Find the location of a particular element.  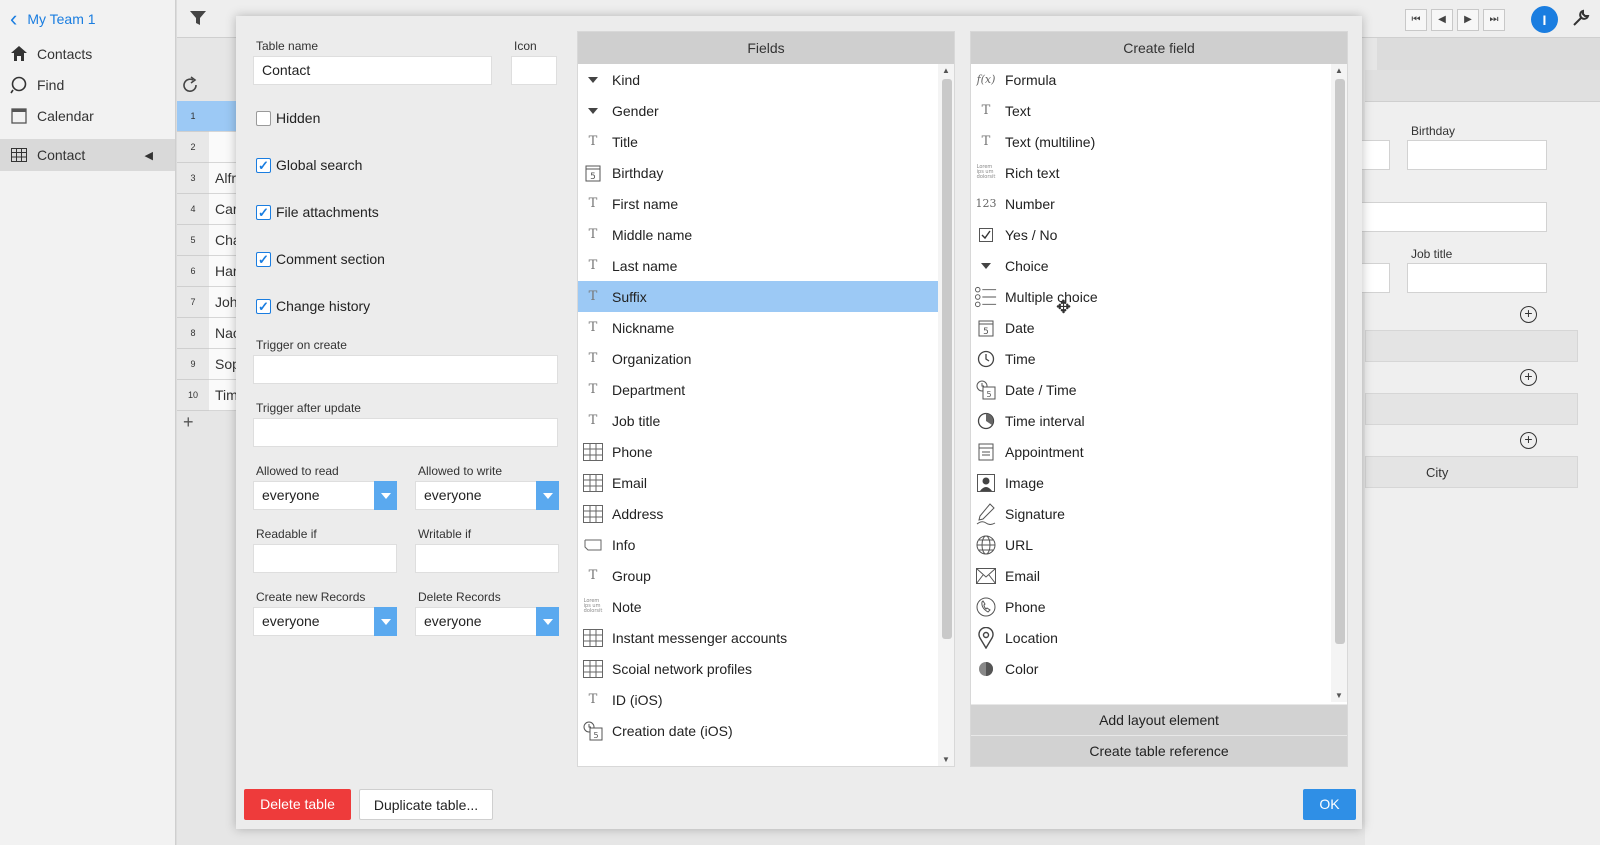

detail-wide-input is located at coordinates (1441, 217).